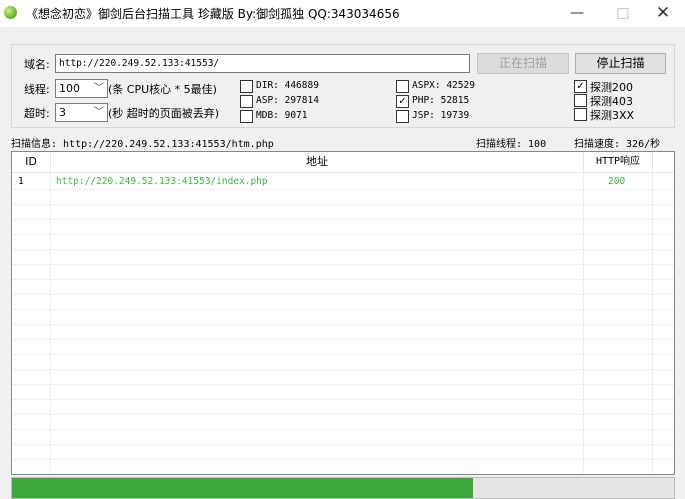  What do you see at coordinates (162, 89) in the screenshot?
I see `threads-hint: (条 CPU核心 * 5最佳)` at bounding box center [162, 89].